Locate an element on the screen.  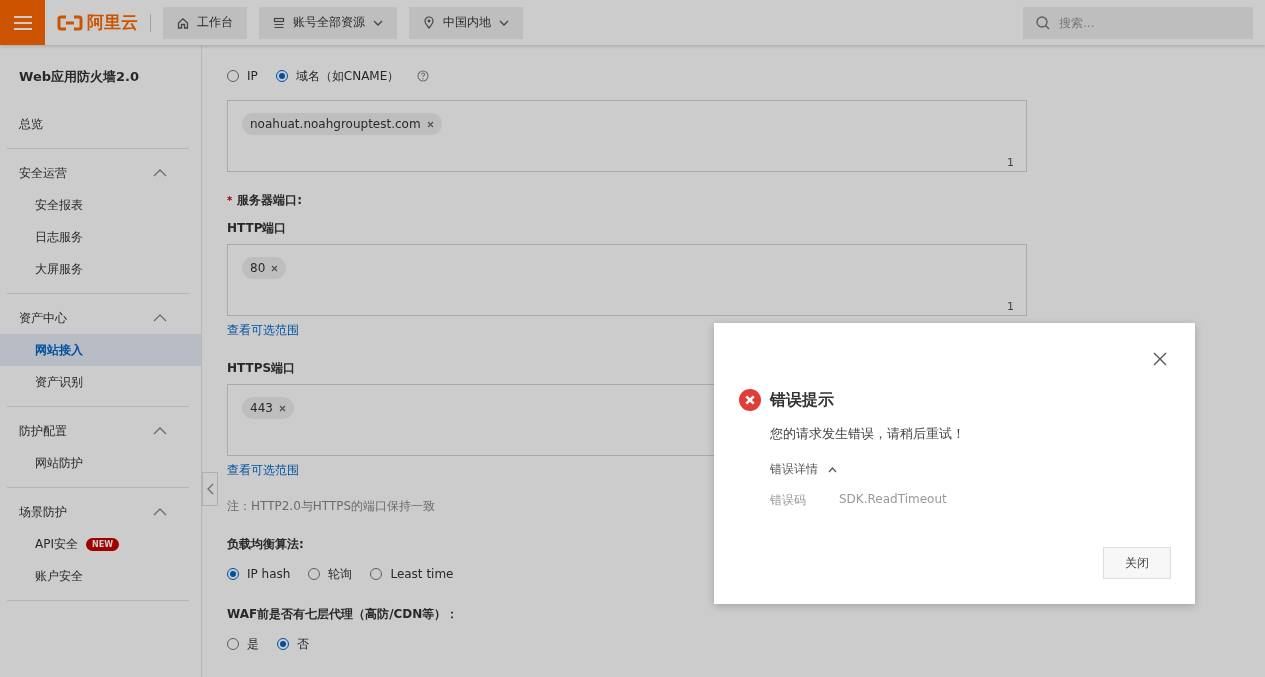
sidebar-group-header: 安全运营 is located at coordinates (98, 173).